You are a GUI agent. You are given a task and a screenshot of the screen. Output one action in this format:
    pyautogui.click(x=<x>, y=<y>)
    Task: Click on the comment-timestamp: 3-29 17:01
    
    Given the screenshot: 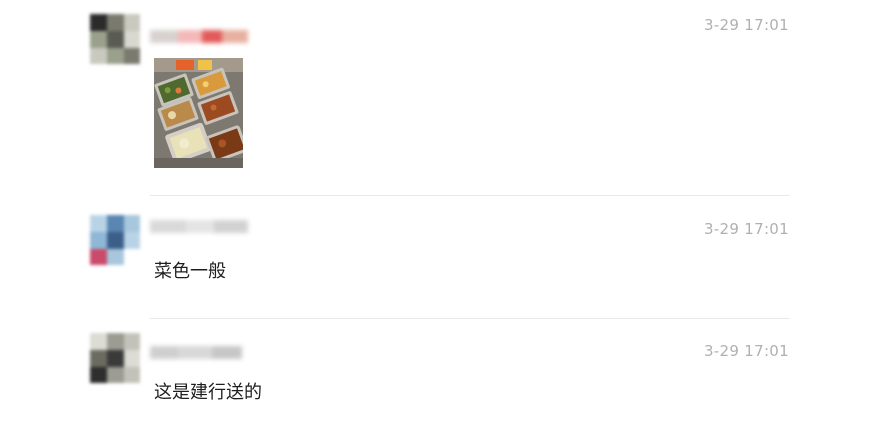 What is the action you would take?
    pyautogui.click(x=746, y=351)
    